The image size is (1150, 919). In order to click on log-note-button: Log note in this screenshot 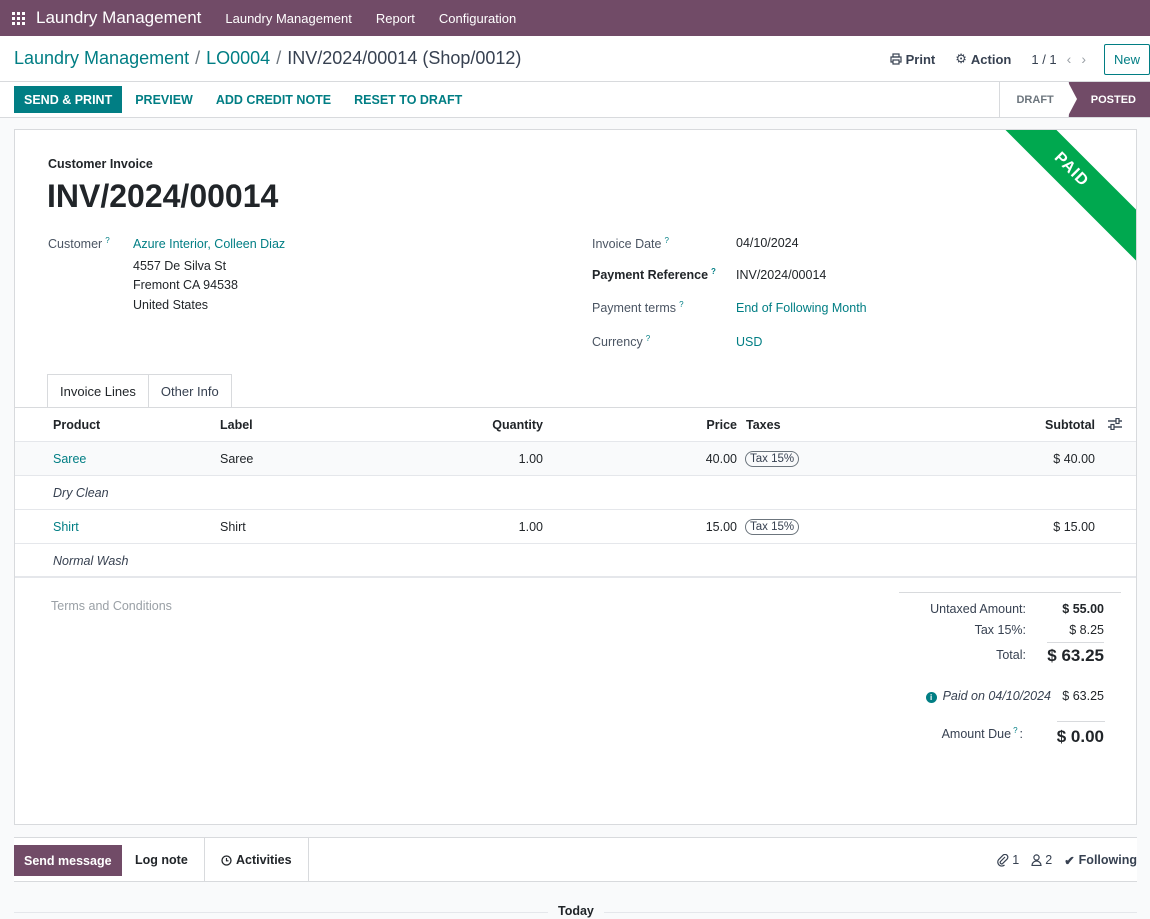, I will do `click(162, 860)`.